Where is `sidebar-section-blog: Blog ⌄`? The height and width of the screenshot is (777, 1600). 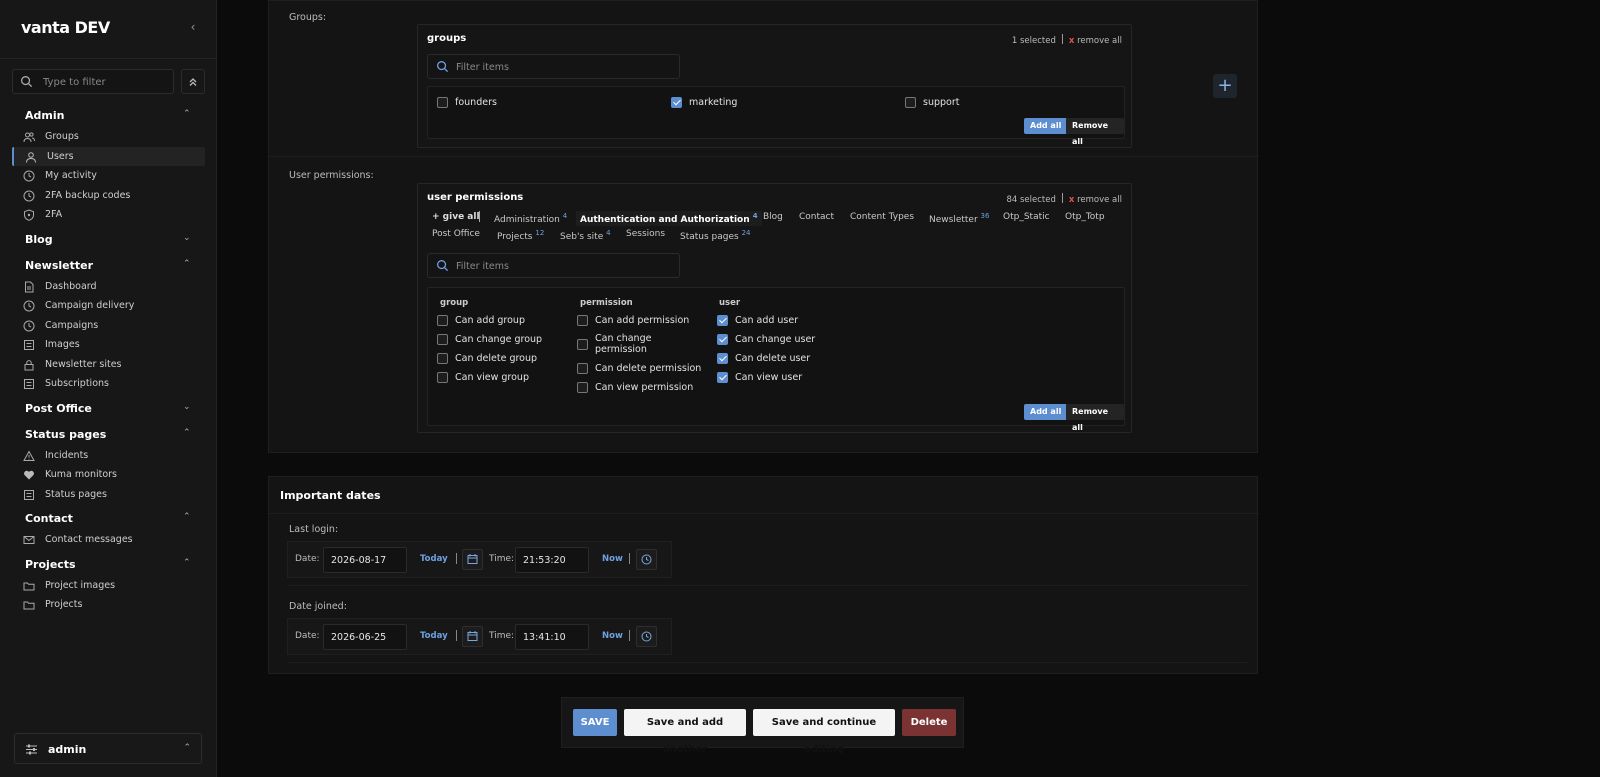 sidebar-section-blog: Blog ⌄ is located at coordinates (108, 240).